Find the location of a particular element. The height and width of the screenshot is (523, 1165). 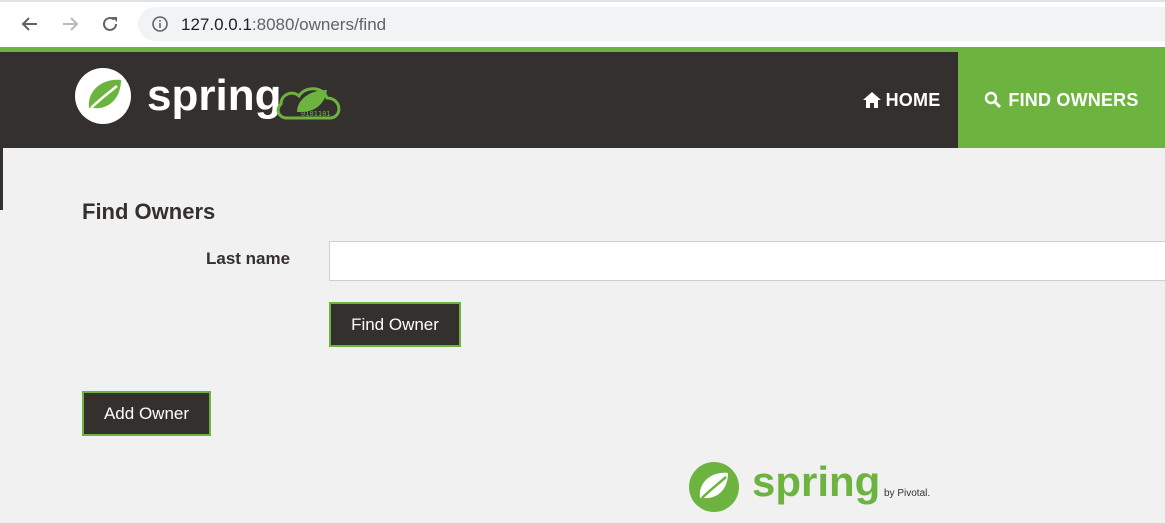

last-name-label: Last name is located at coordinates (248, 258).